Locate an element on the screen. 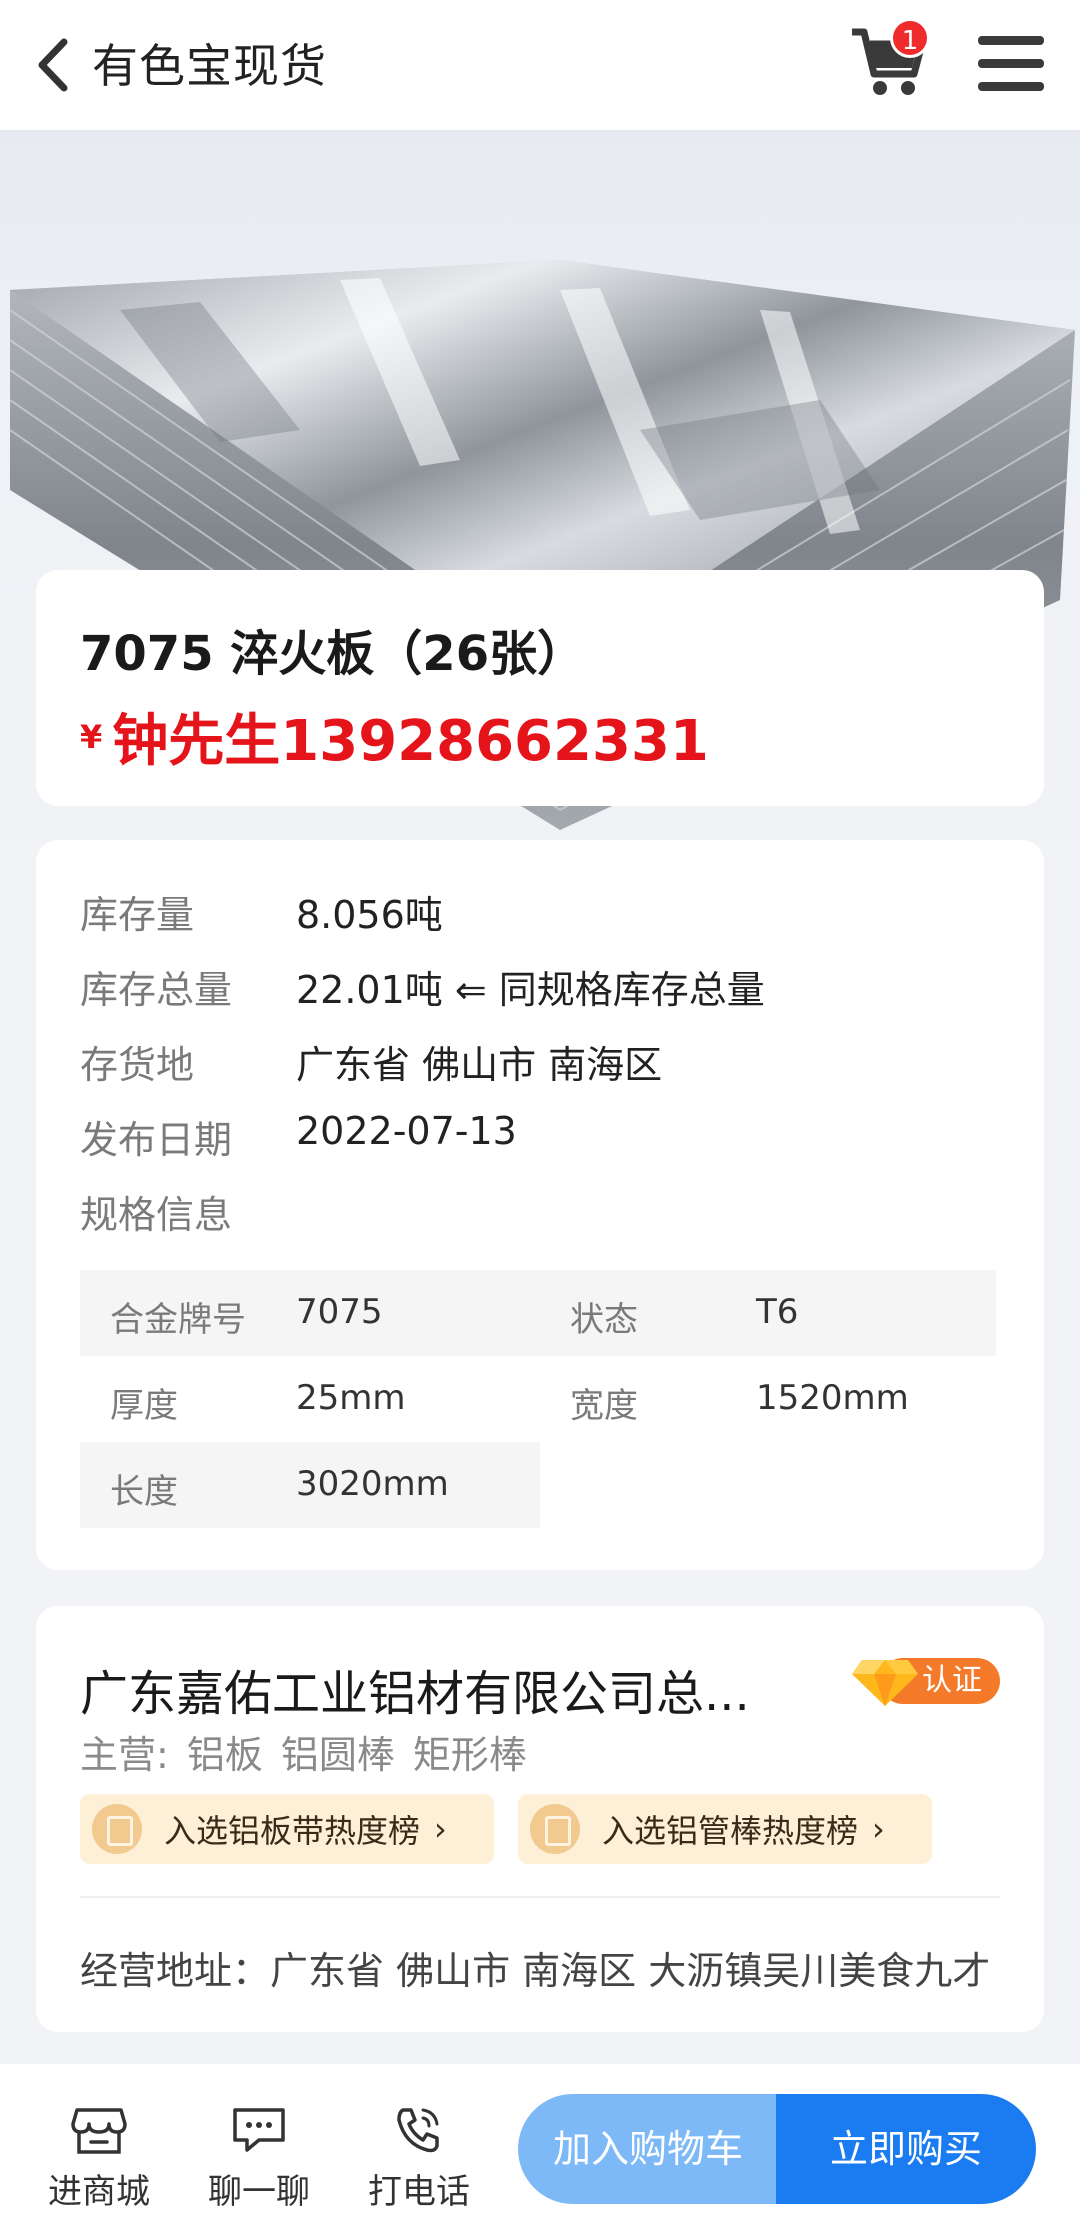 This screenshot has width=1080, height=2238. rank-label: 入选铝板带热度榜 is located at coordinates (292, 1831).